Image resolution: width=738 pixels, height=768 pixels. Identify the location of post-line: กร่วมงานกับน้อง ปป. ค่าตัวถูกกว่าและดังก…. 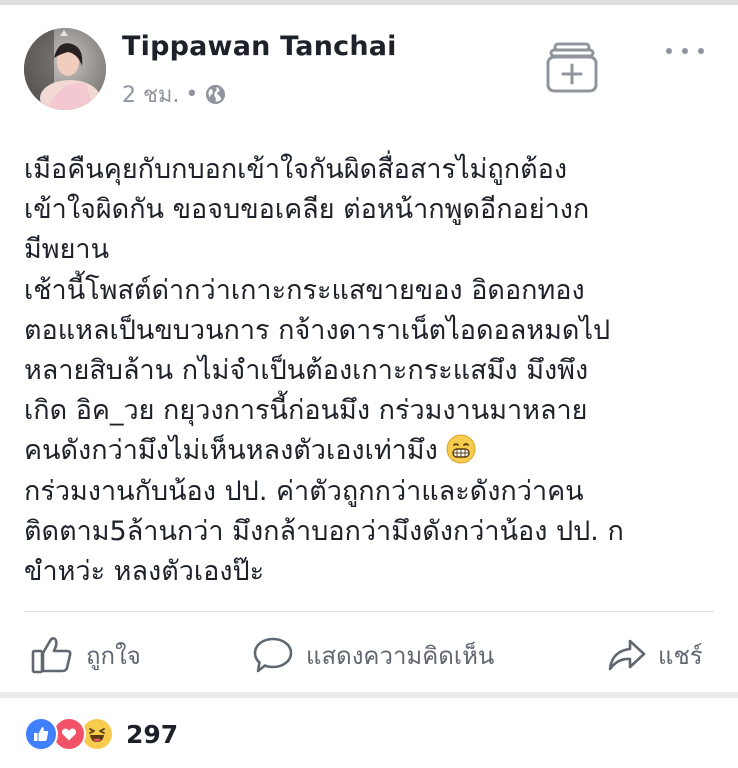
(304, 491).